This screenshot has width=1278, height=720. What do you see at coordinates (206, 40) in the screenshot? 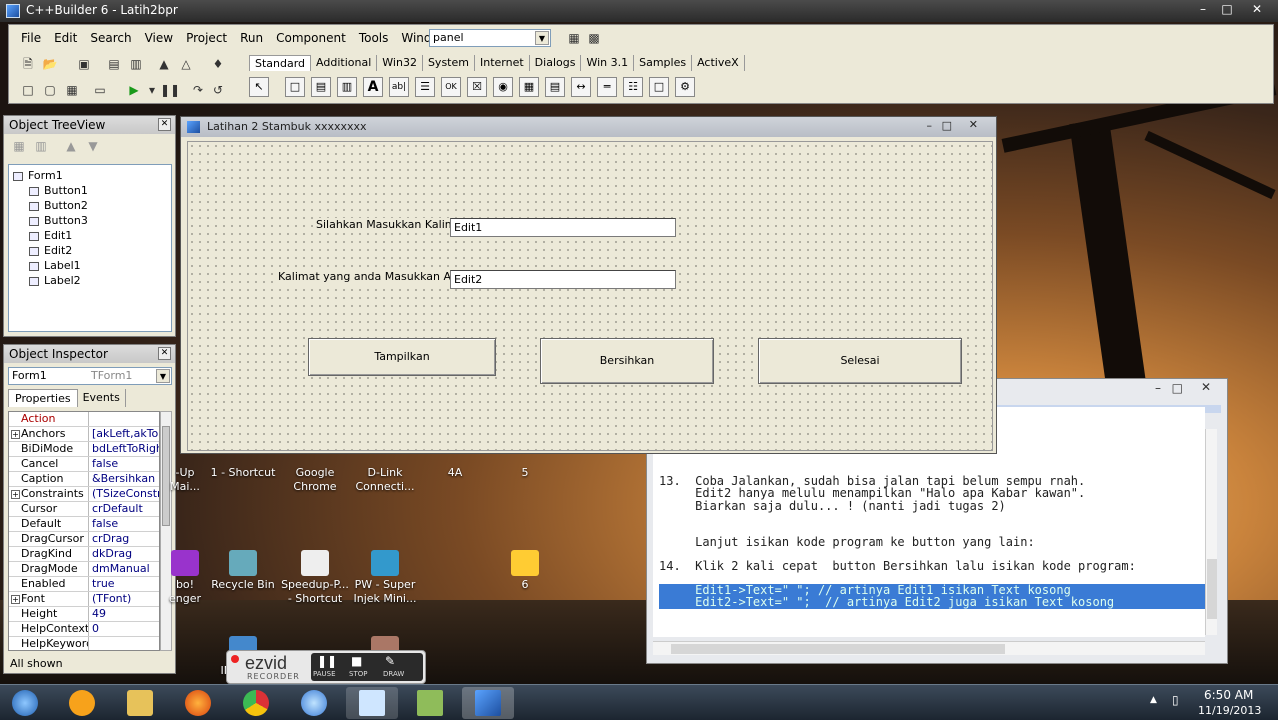
I see `menu-item: Project` at bounding box center [206, 40].